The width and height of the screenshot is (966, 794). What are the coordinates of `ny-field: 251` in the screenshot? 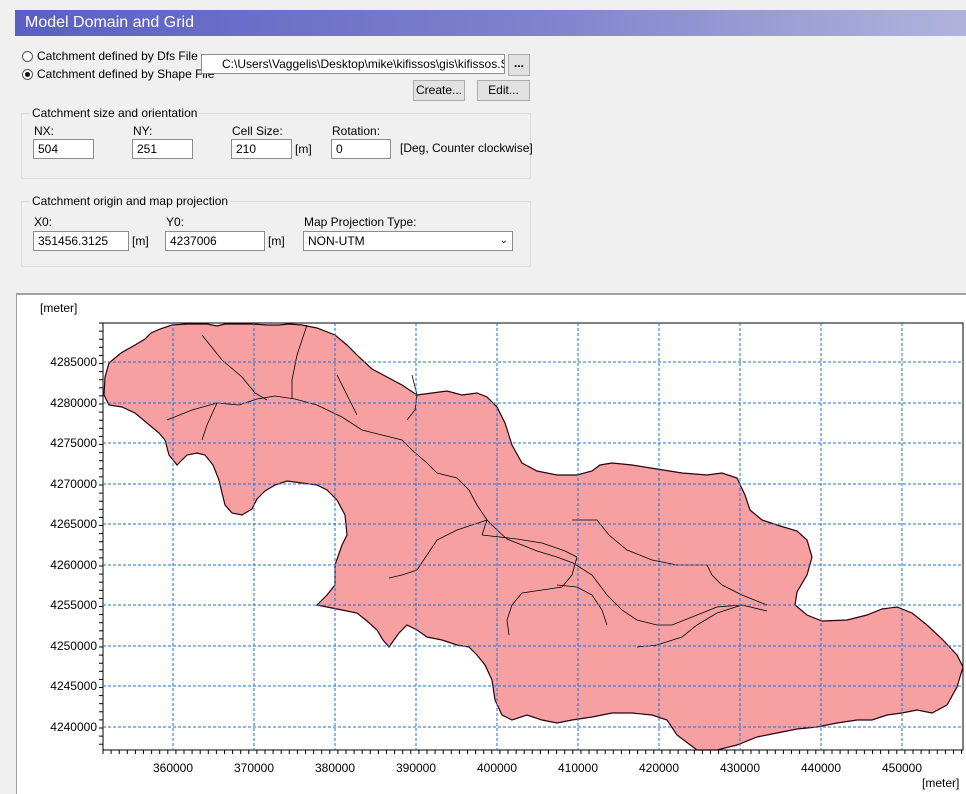 It's located at (162, 149).